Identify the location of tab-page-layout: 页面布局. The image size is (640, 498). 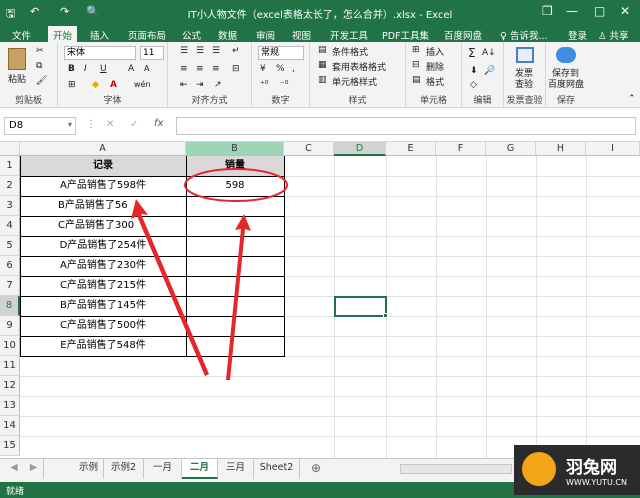
(147, 35).